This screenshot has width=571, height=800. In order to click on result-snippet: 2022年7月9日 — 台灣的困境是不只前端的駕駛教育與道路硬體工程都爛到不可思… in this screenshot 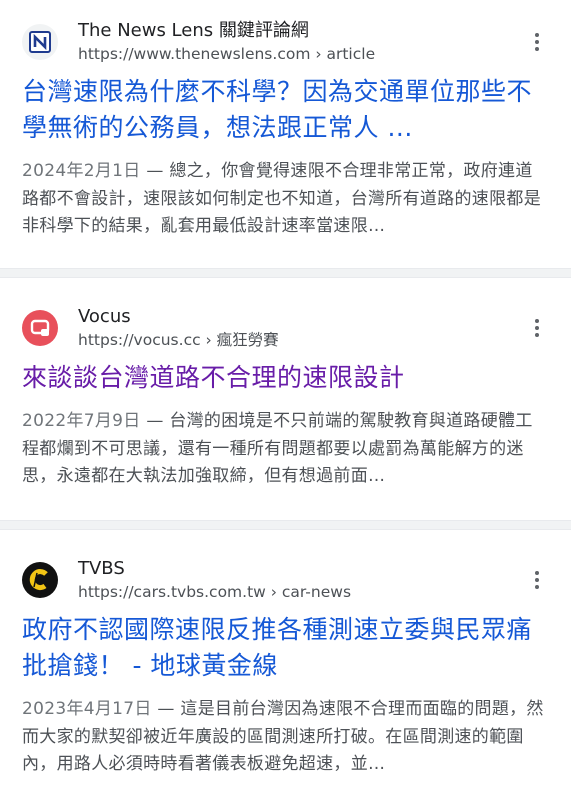, I will do `click(277, 448)`.